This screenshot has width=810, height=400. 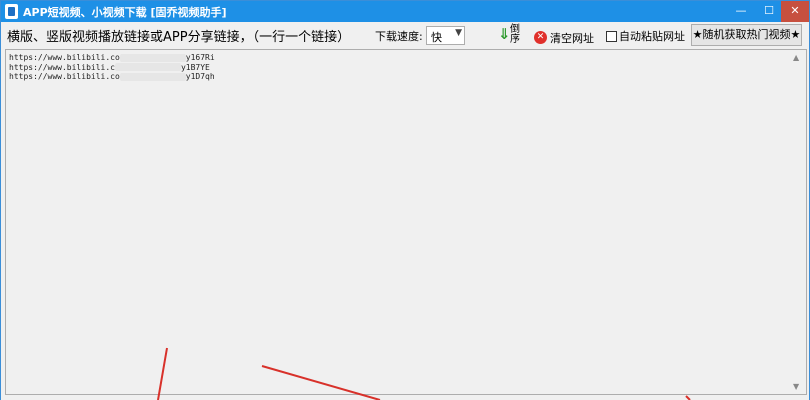 What do you see at coordinates (62, 67) in the screenshot?
I see `url-prefix: https://www.bilibili.c` at bounding box center [62, 67].